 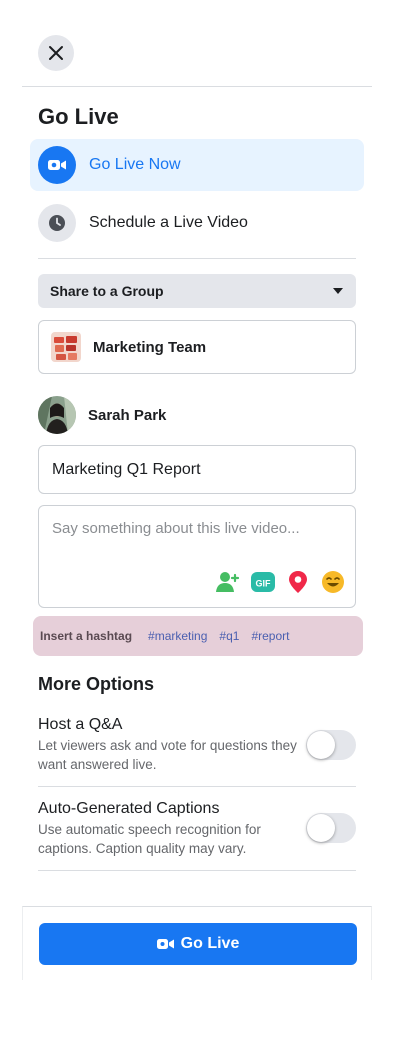 I want to click on hashtag-chip: #q1, so click(x=229, y=636).